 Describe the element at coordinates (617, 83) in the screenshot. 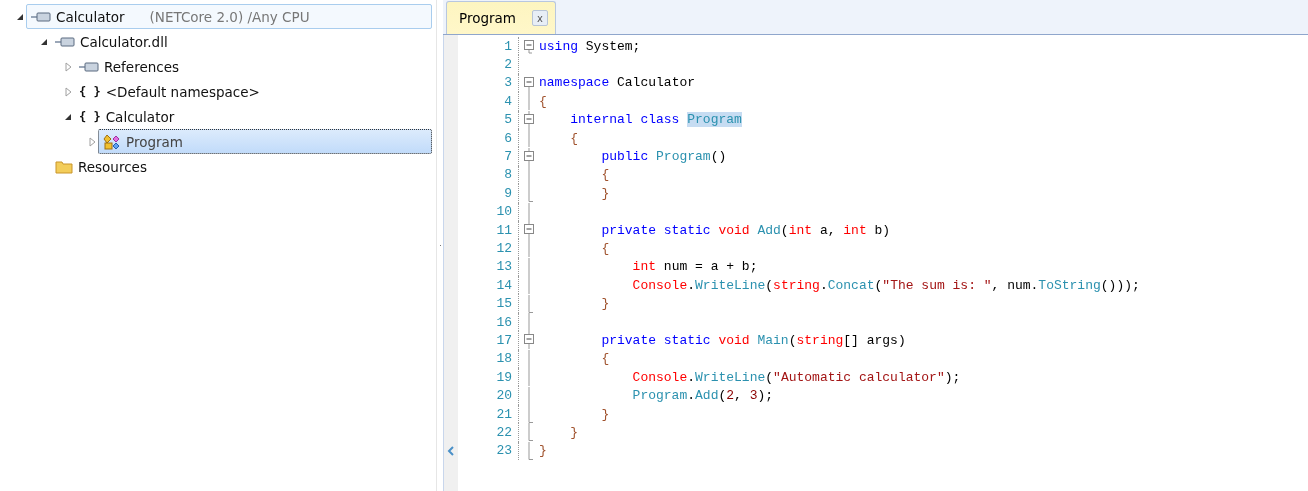

I see `code-line: namespace Calculator` at that location.